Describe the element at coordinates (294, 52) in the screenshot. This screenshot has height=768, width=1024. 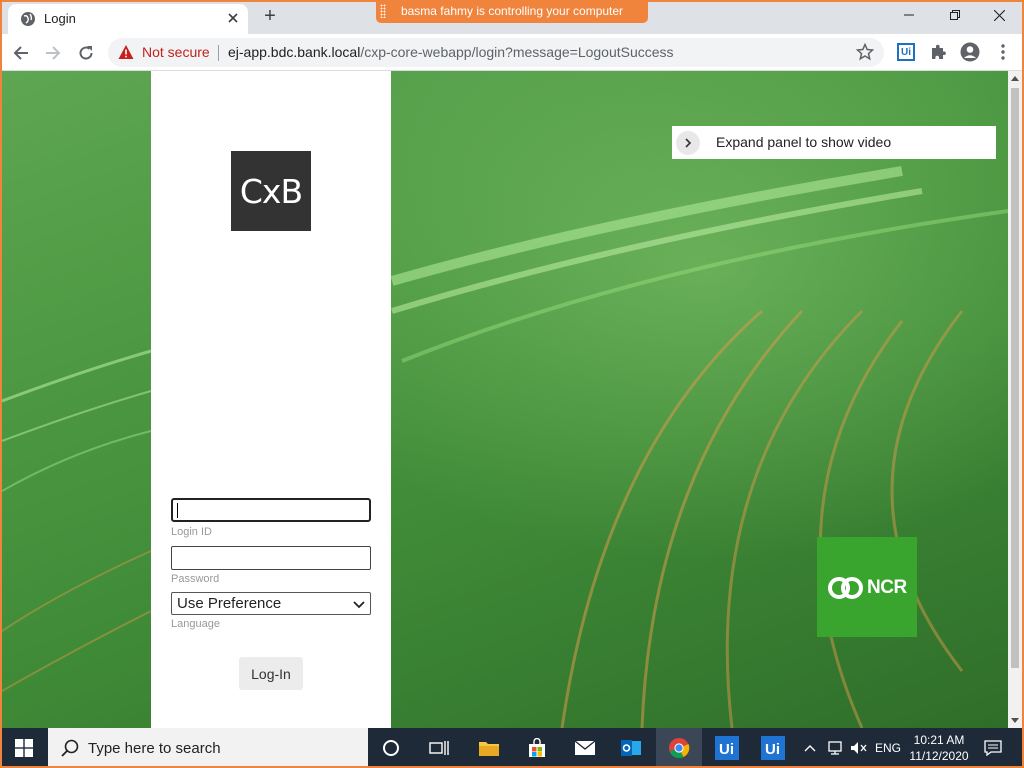
I see `url-host: ej-app.bdc.bank.local` at that location.